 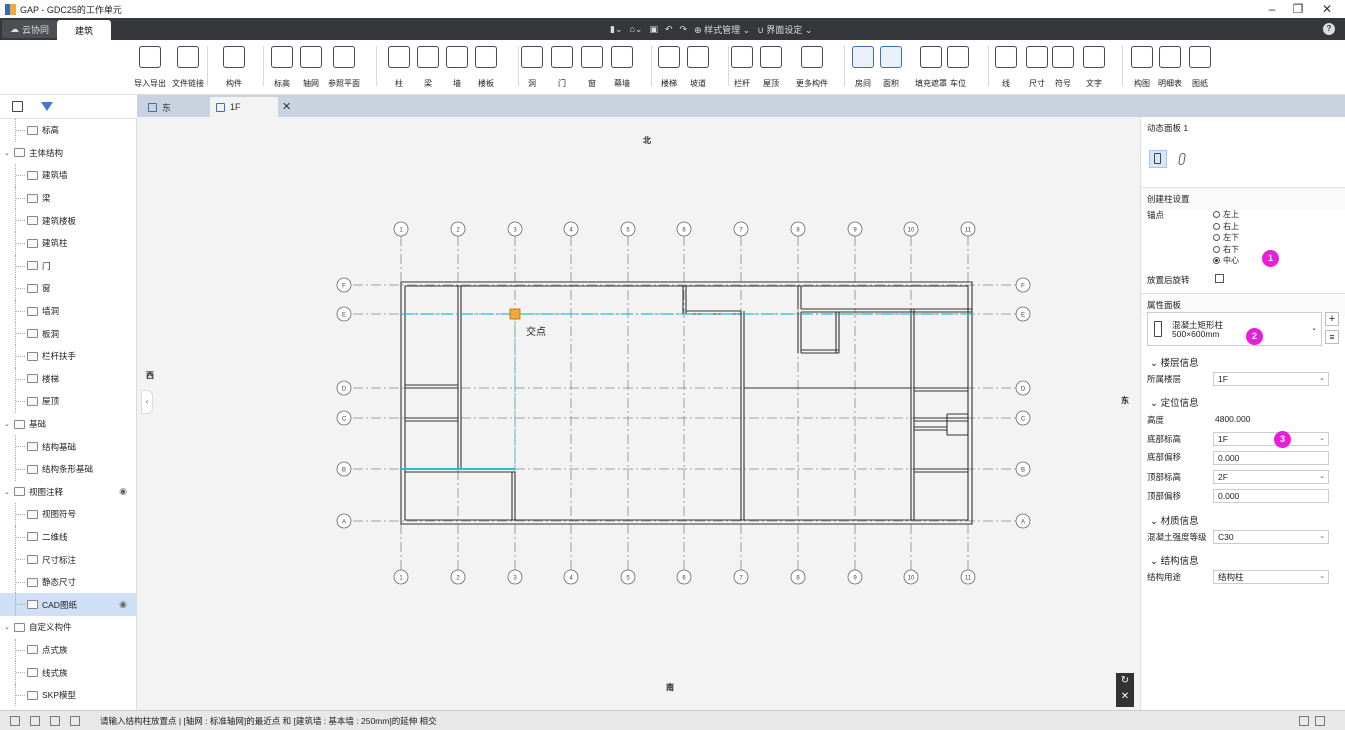 What do you see at coordinates (457, 67) in the screenshot?
I see `ribbon-wall-button: 墙` at bounding box center [457, 67].